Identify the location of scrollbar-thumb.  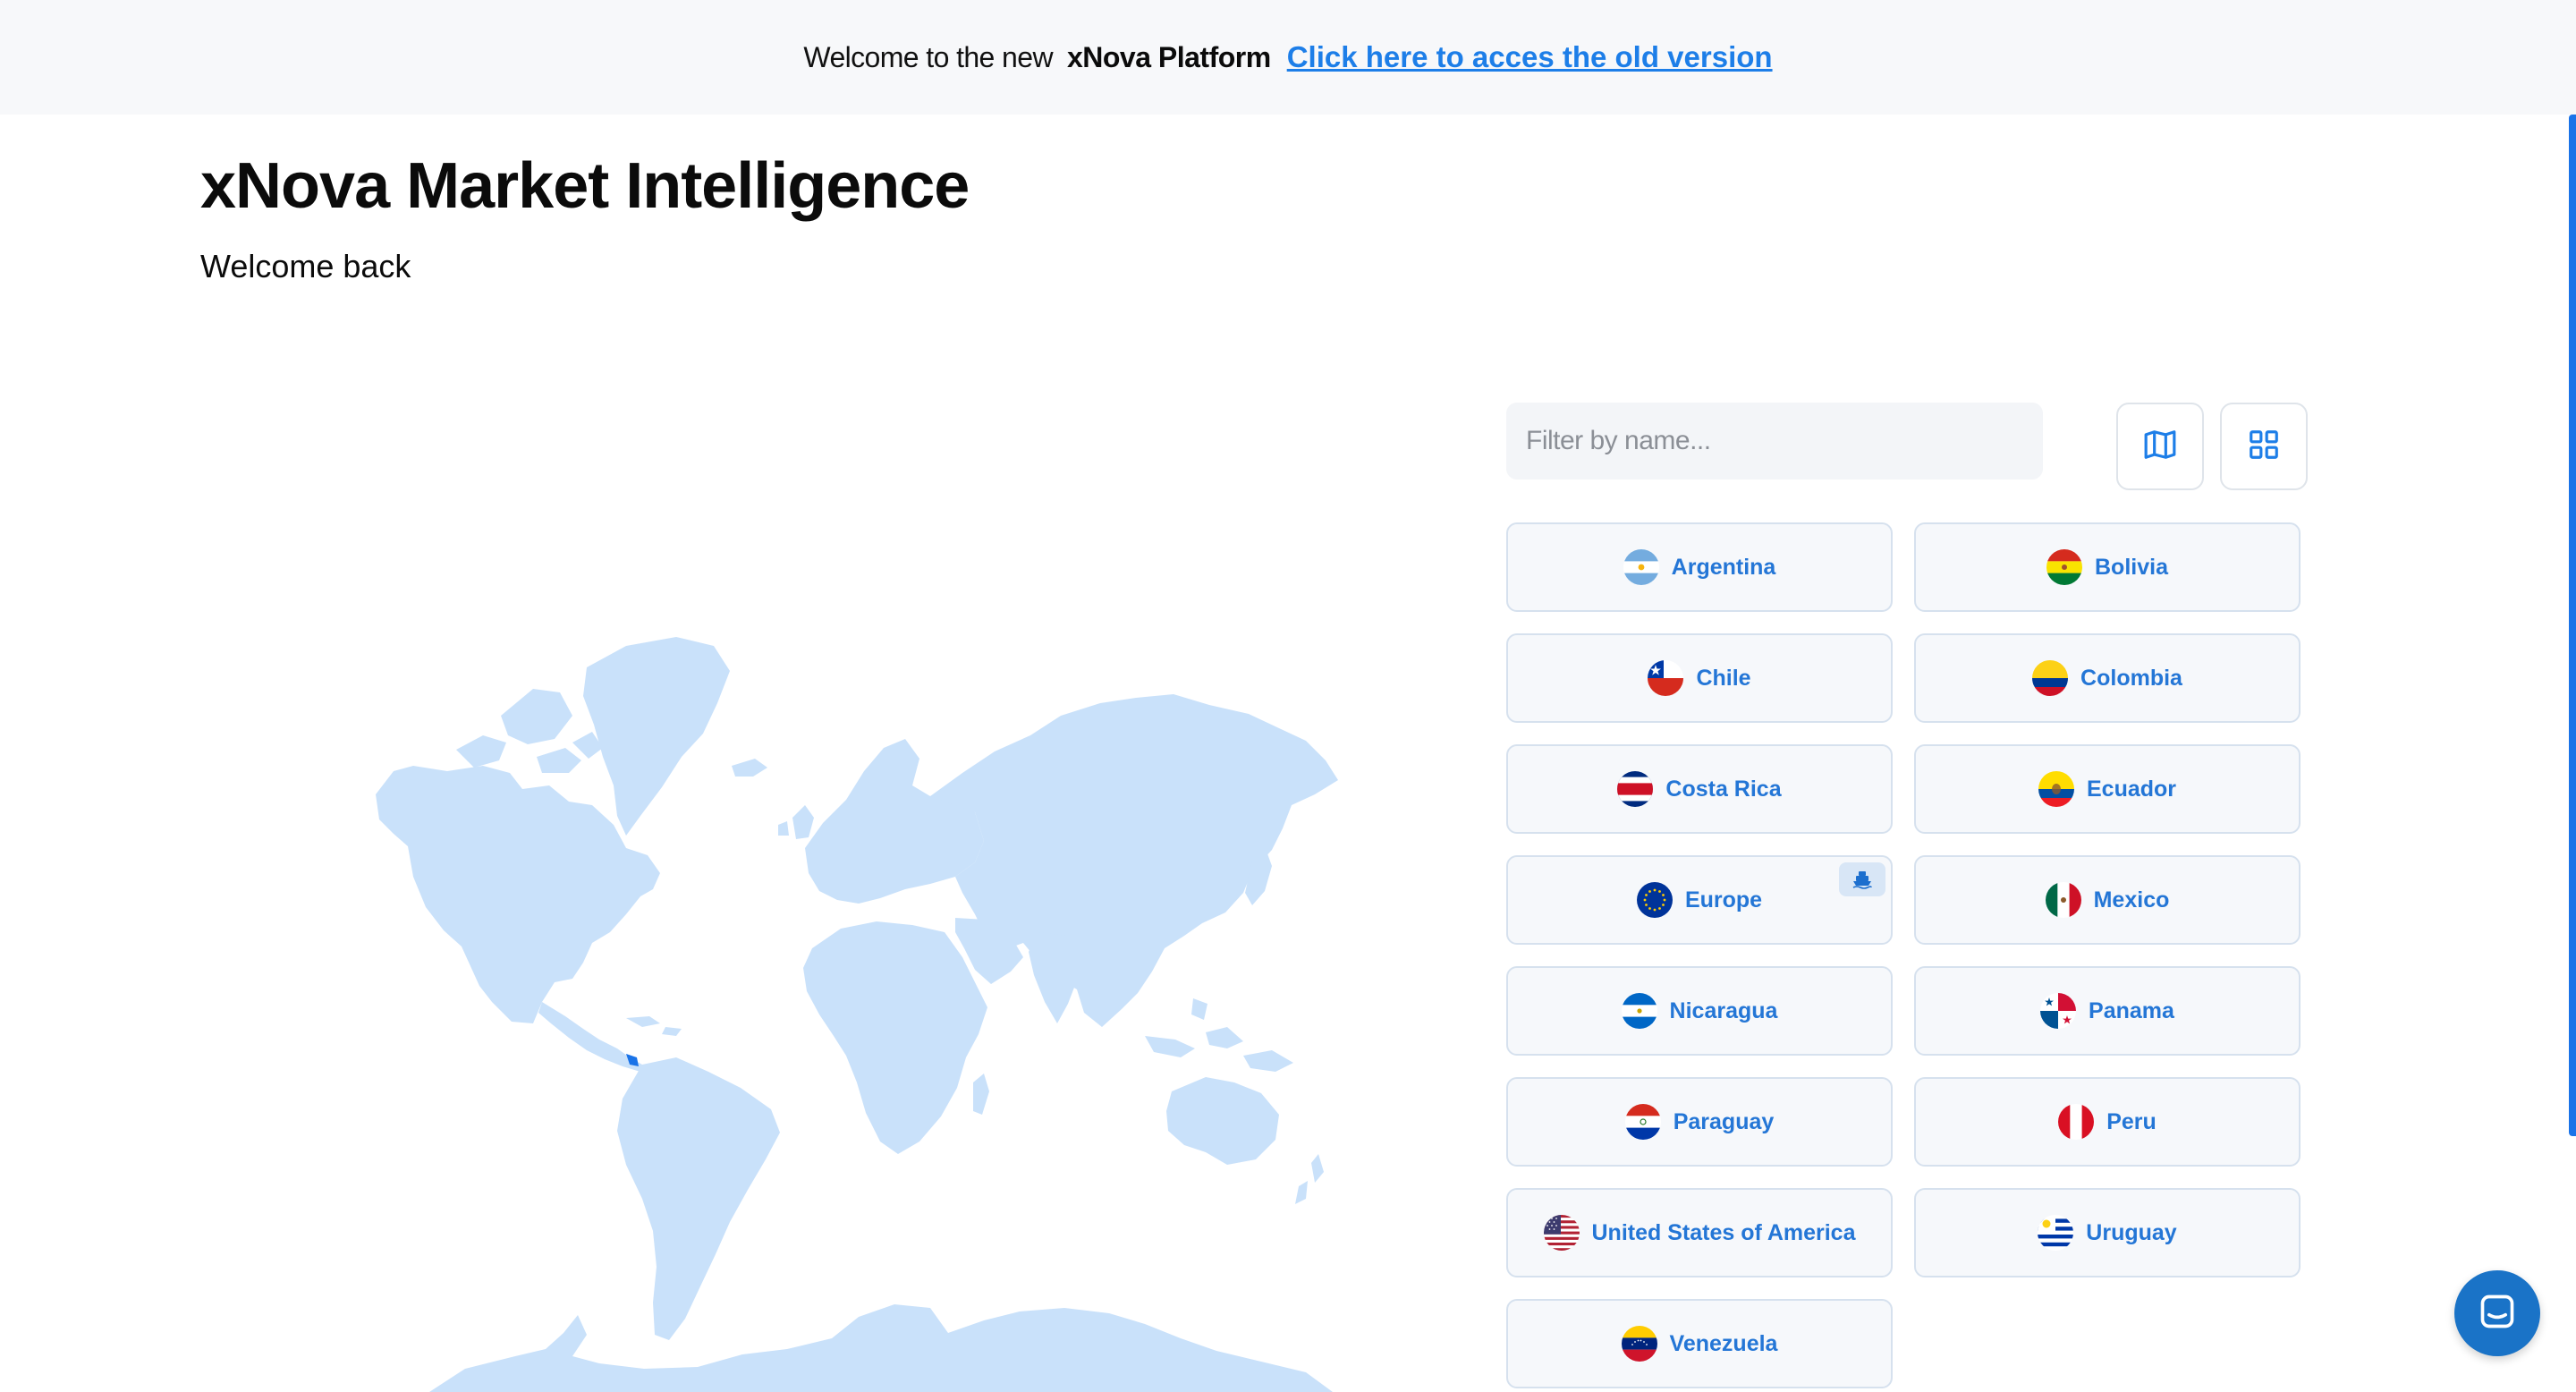
(2572, 625).